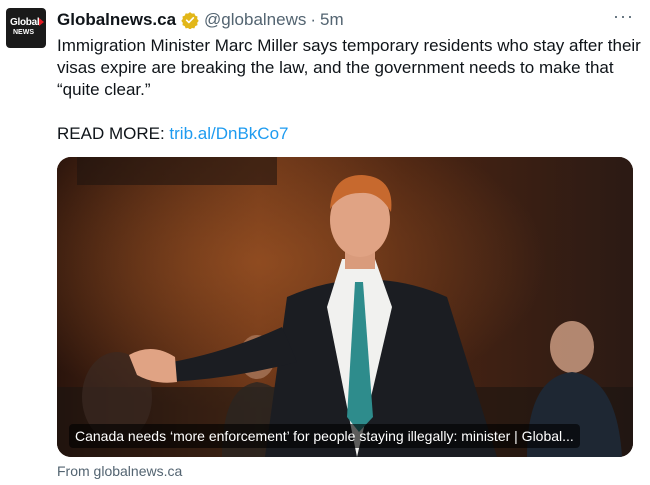 The width and height of the screenshot is (650, 485). What do you see at coordinates (119, 471) in the screenshot?
I see `card-source: From globalnews.ca` at bounding box center [119, 471].